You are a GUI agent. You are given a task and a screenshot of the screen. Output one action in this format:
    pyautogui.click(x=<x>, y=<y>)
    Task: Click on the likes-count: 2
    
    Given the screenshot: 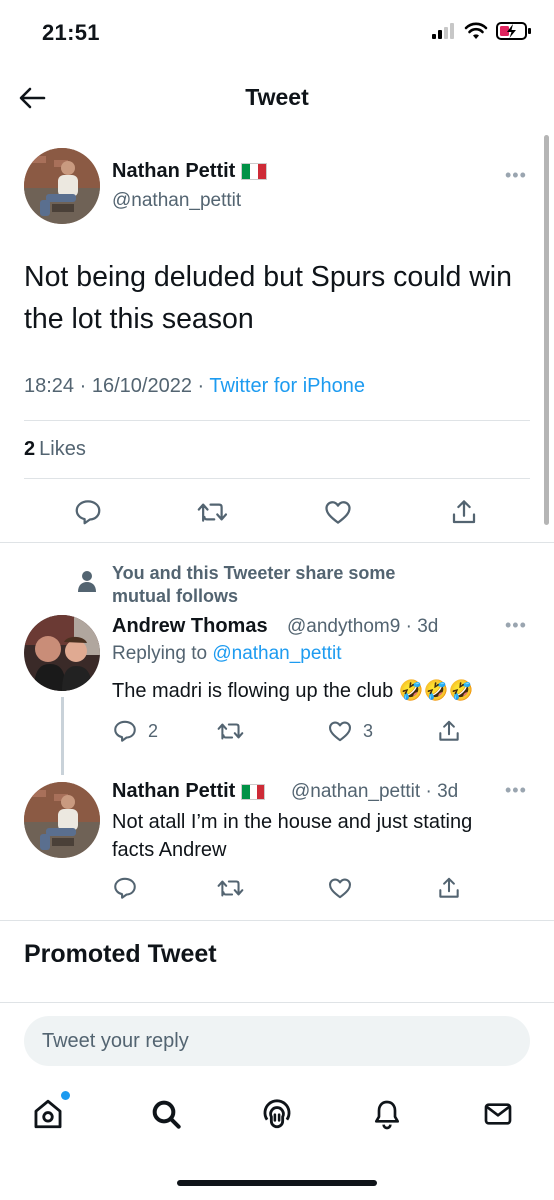 What is the action you would take?
    pyautogui.click(x=30, y=449)
    